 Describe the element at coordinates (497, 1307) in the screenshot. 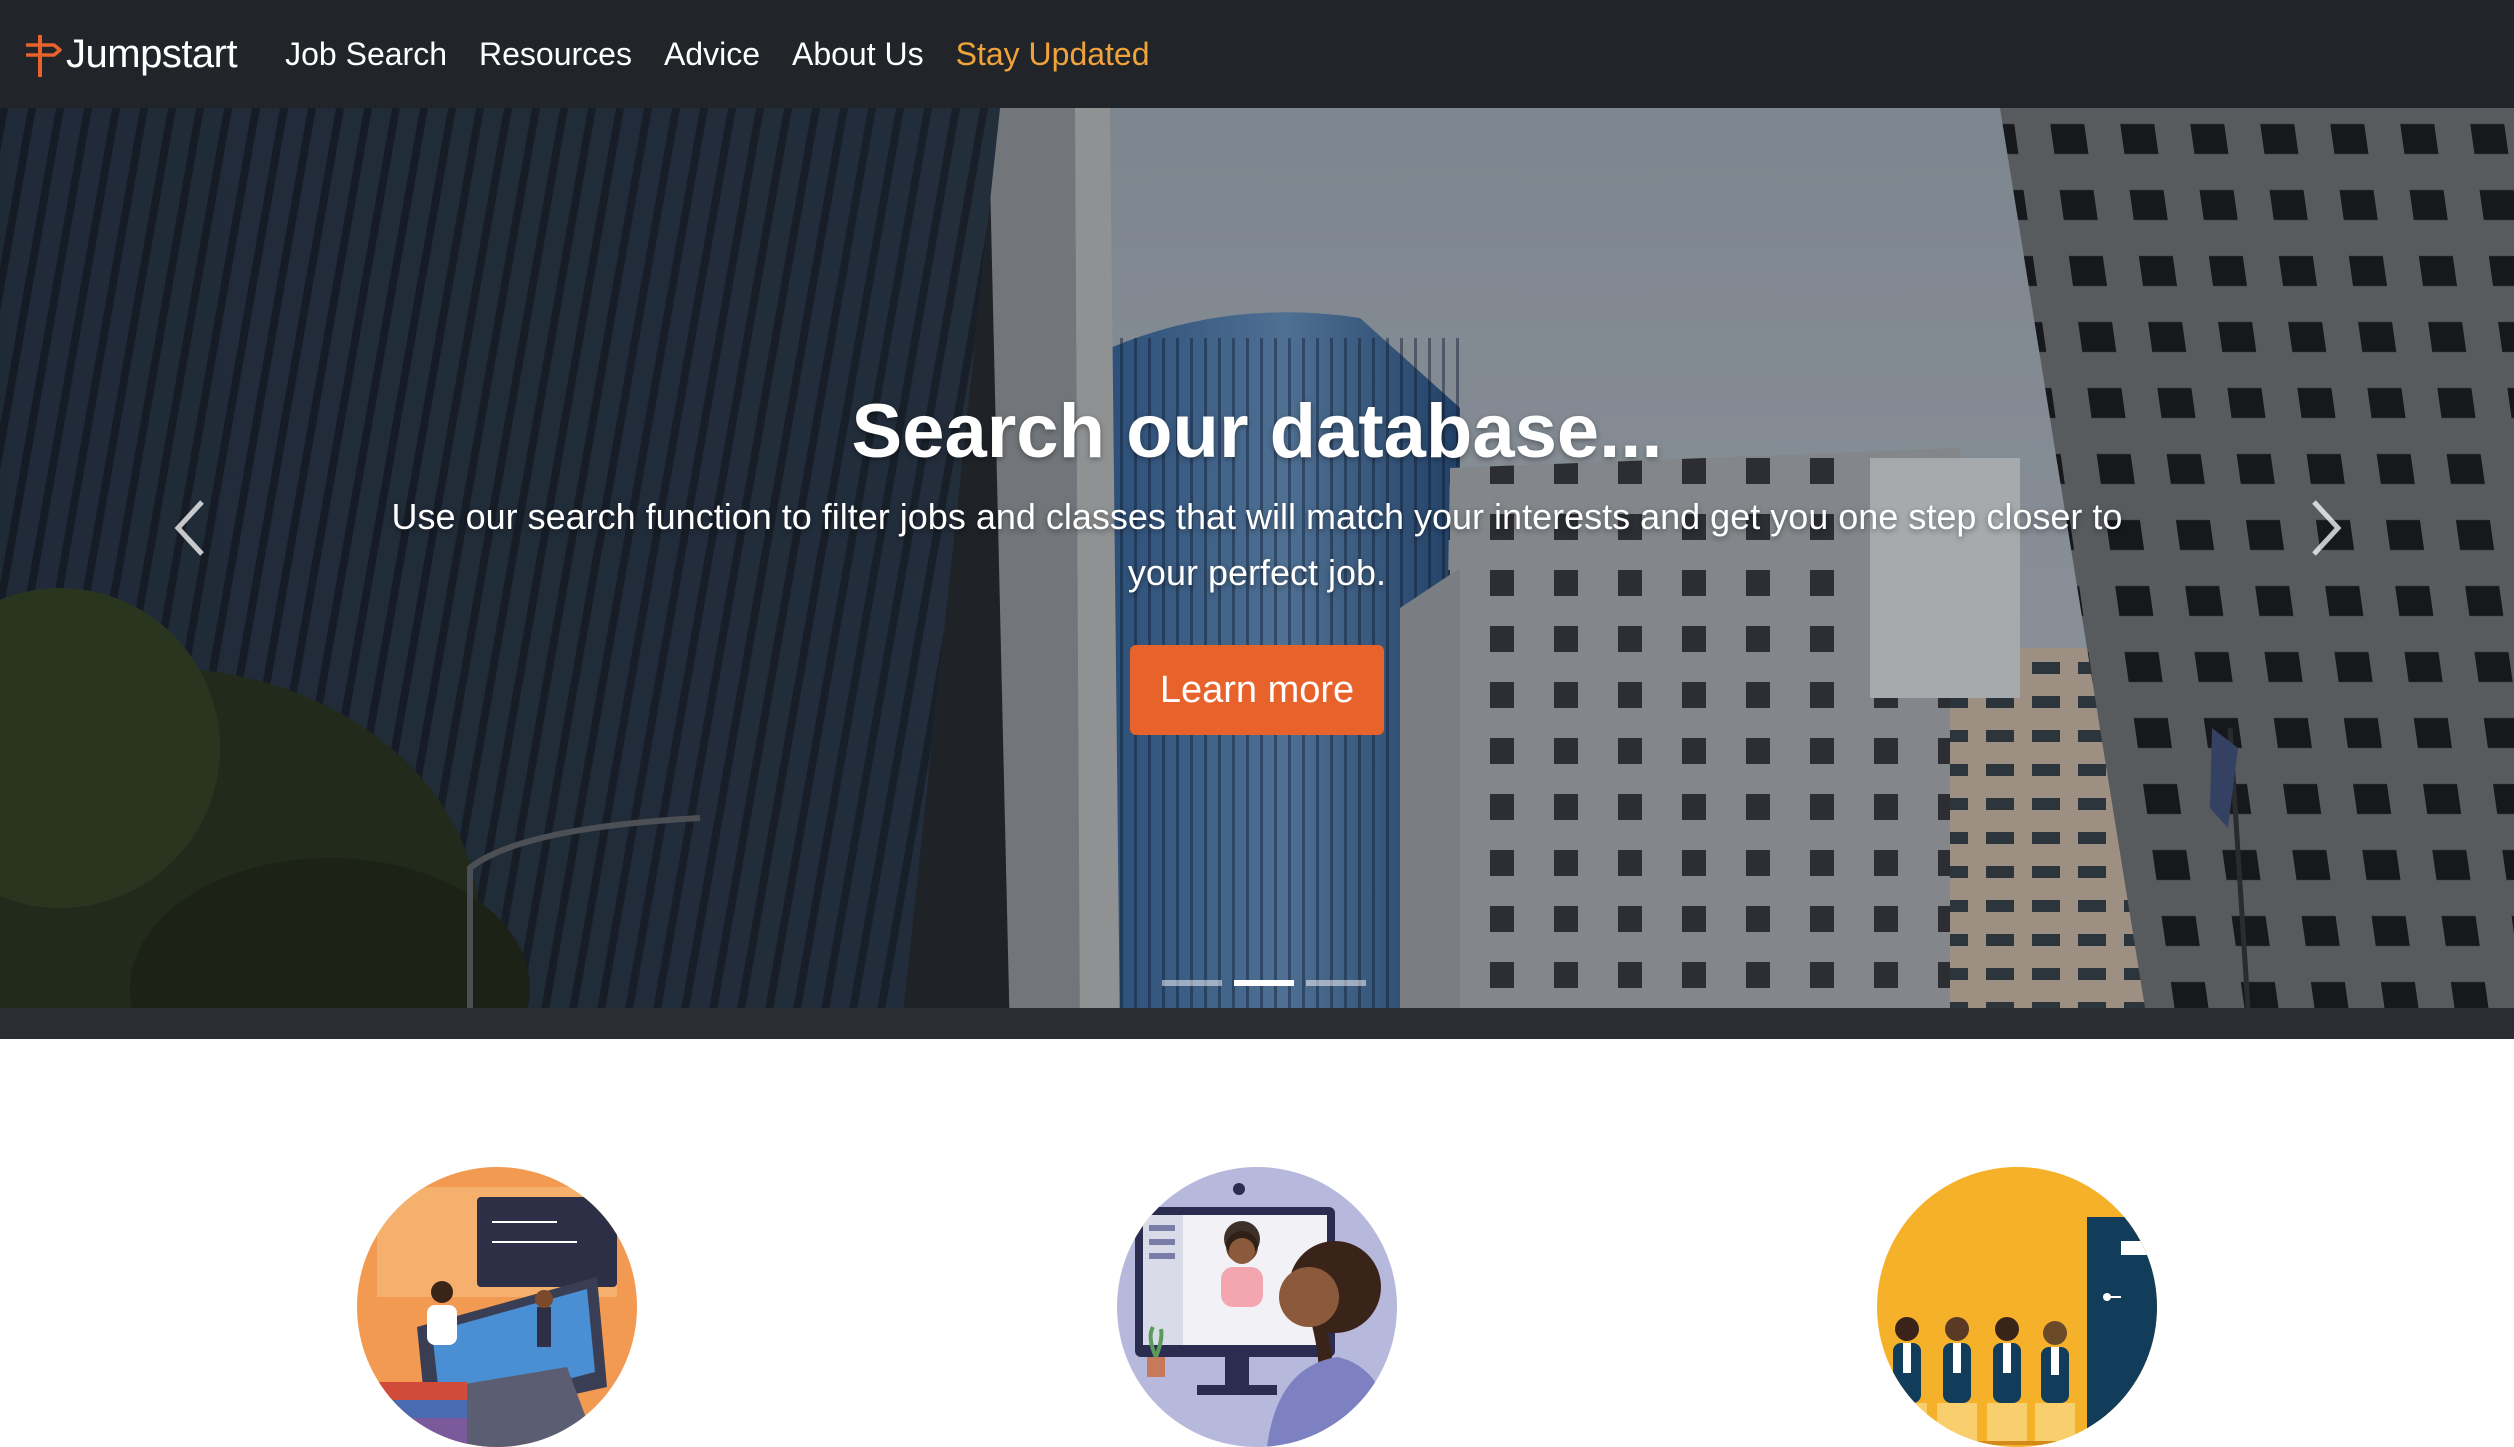

I see `online-learning-illustration` at that location.